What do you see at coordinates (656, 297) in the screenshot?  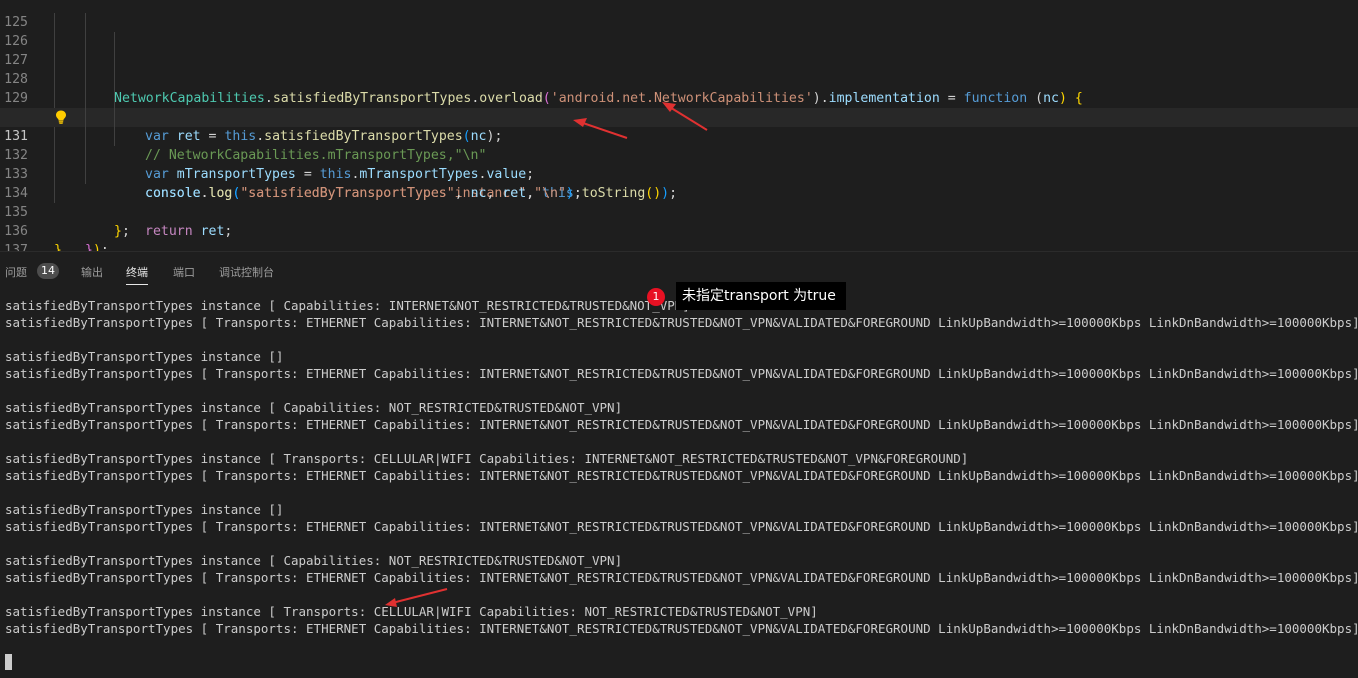 I see `annotation-number-badge: 1` at bounding box center [656, 297].